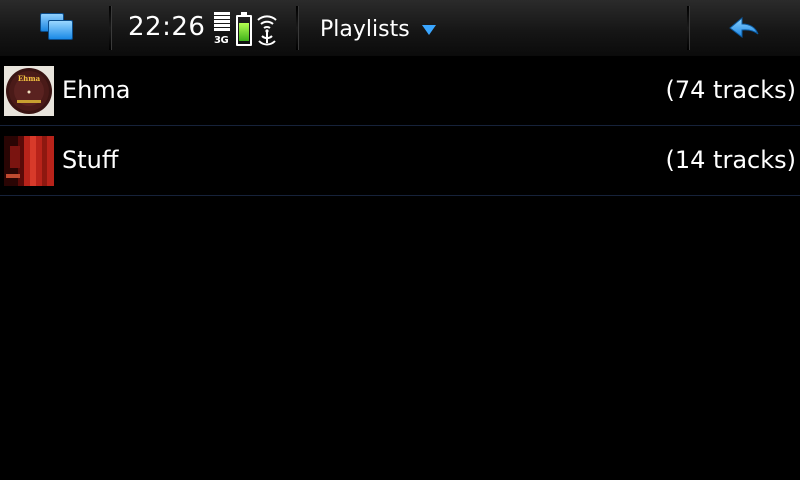  What do you see at coordinates (167, 27) in the screenshot?
I see `clock: 22:26` at bounding box center [167, 27].